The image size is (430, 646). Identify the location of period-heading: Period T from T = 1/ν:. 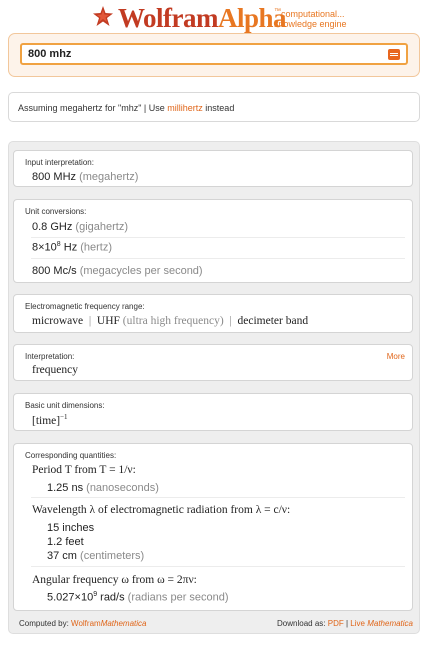
(84, 470).